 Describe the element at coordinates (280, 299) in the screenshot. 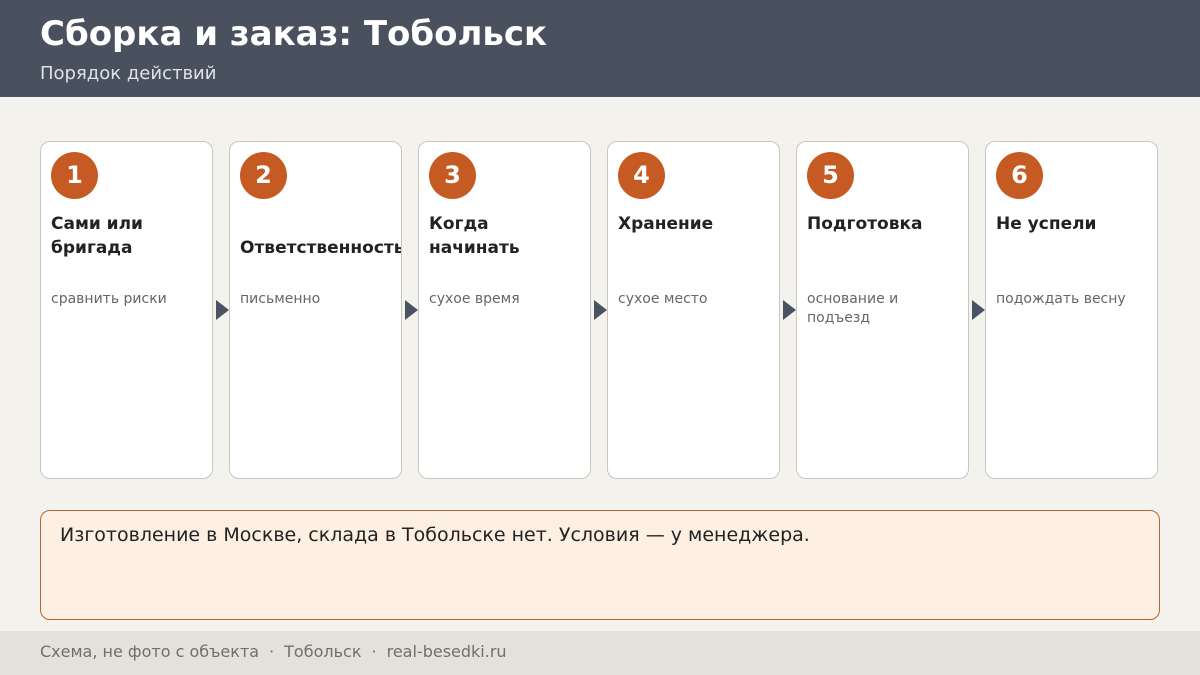

I see `step-description: письменно` at that location.